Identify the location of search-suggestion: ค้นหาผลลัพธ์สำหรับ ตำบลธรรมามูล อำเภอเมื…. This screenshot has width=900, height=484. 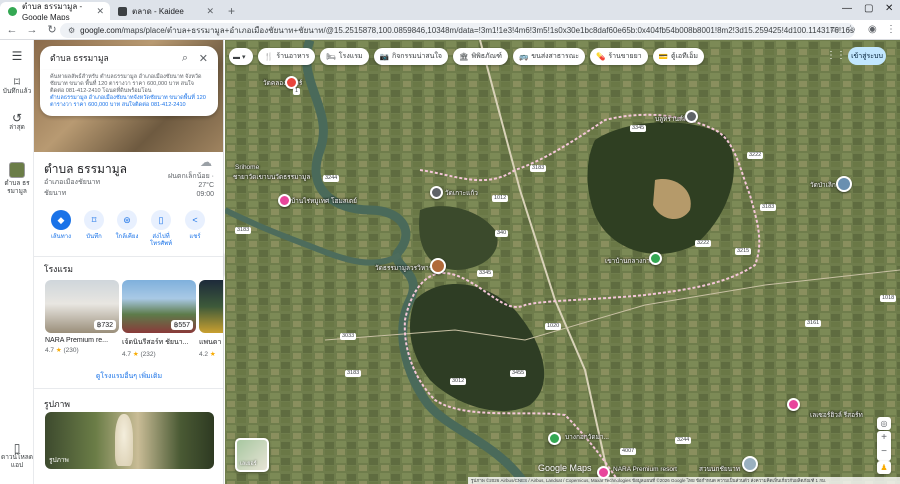
(129, 93).